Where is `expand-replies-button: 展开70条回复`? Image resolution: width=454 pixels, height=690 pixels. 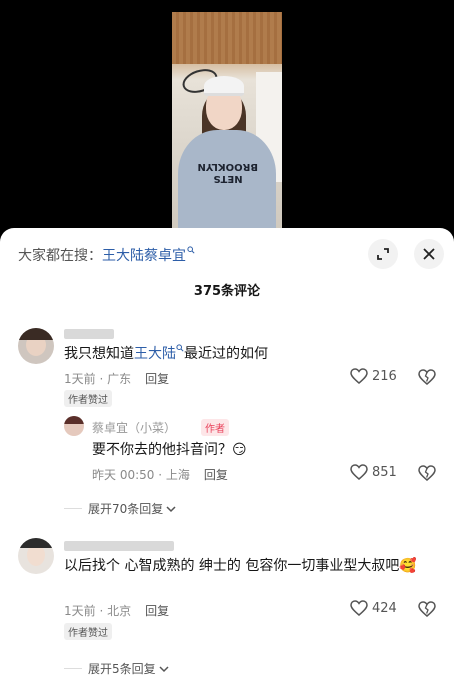
expand-replies-button: 展开70条回复 is located at coordinates (120, 508).